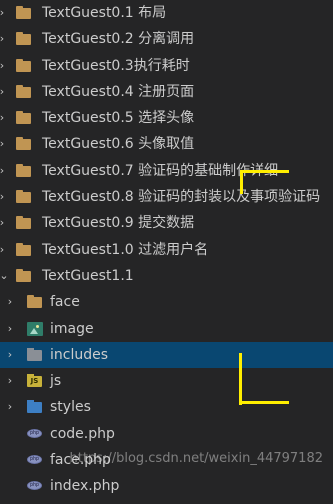  What do you see at coordinates (166, 355) in the screenshot?
I see `tree-item-includes-folder: › includes` at bounding box center [166, 355].